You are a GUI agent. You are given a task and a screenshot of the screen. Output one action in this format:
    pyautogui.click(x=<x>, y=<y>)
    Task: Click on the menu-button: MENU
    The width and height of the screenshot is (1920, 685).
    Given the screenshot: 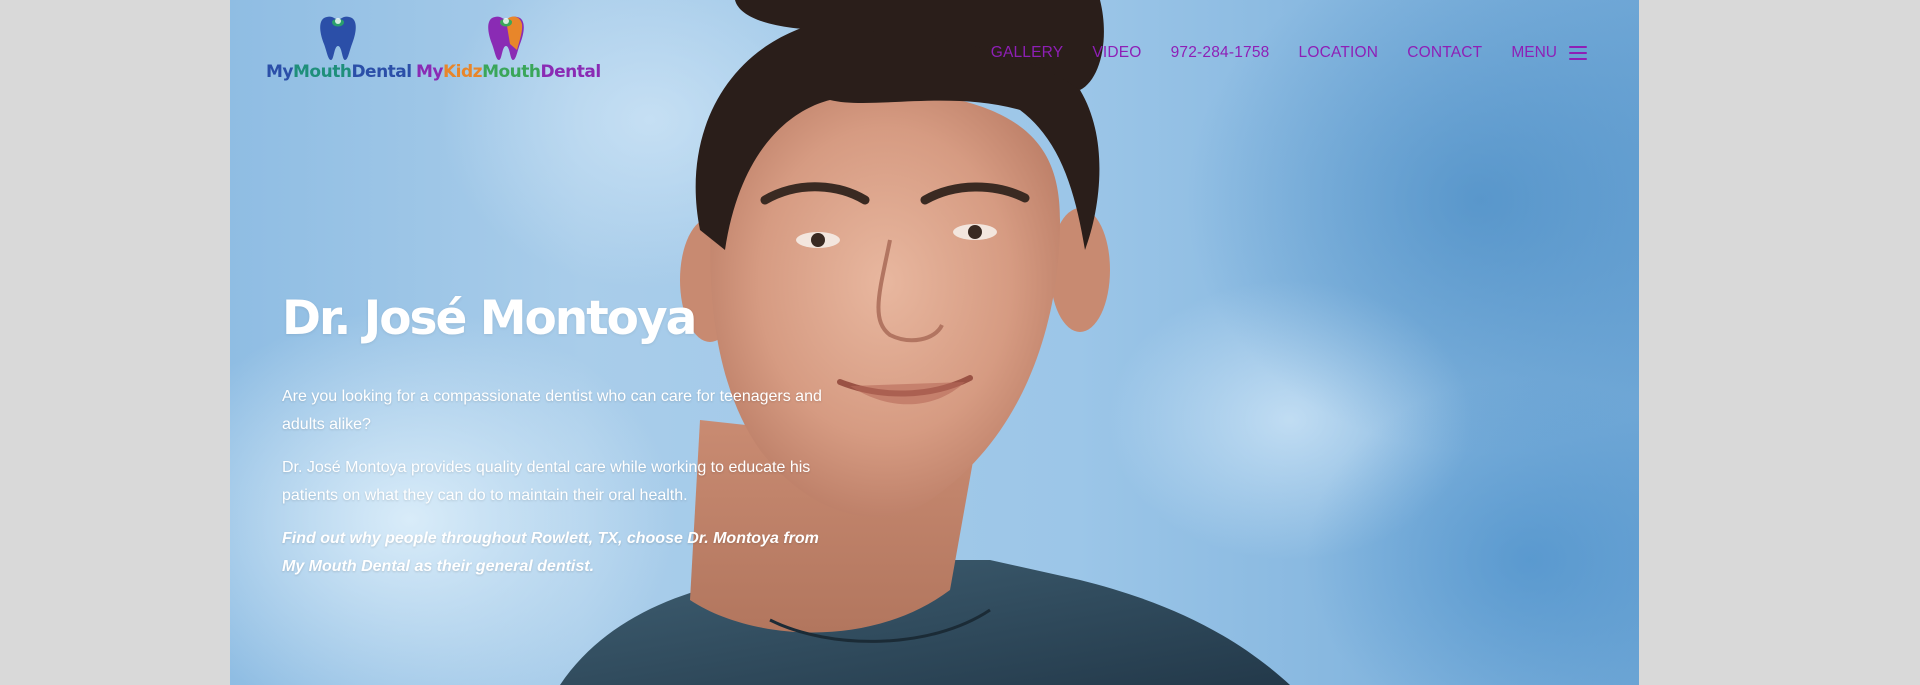 What is the action you would take?
    pyautogui.click(x=1549, y=53)
    